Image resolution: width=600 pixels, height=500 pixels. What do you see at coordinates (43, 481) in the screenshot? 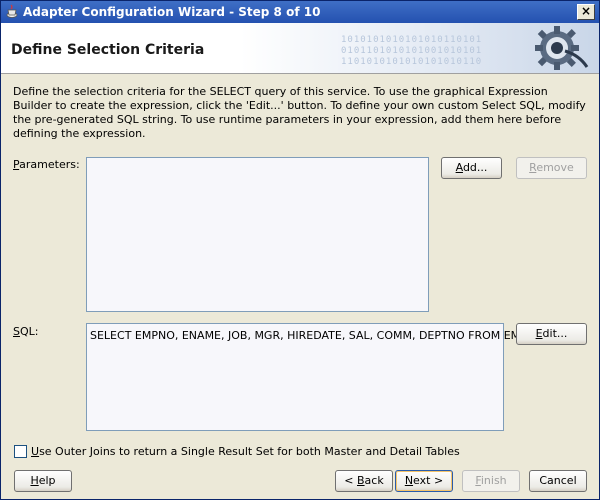
I see `help-button: Help` at bounding box center [43, 481].